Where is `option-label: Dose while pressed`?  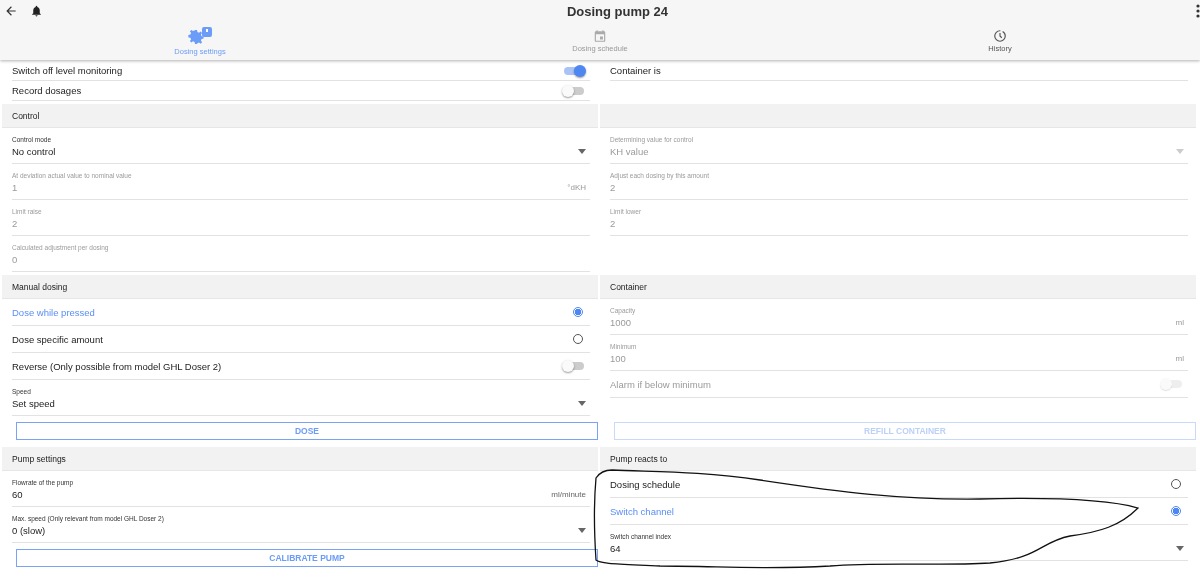 option-label: Dose while pressed is located at coordinates (53, 312).